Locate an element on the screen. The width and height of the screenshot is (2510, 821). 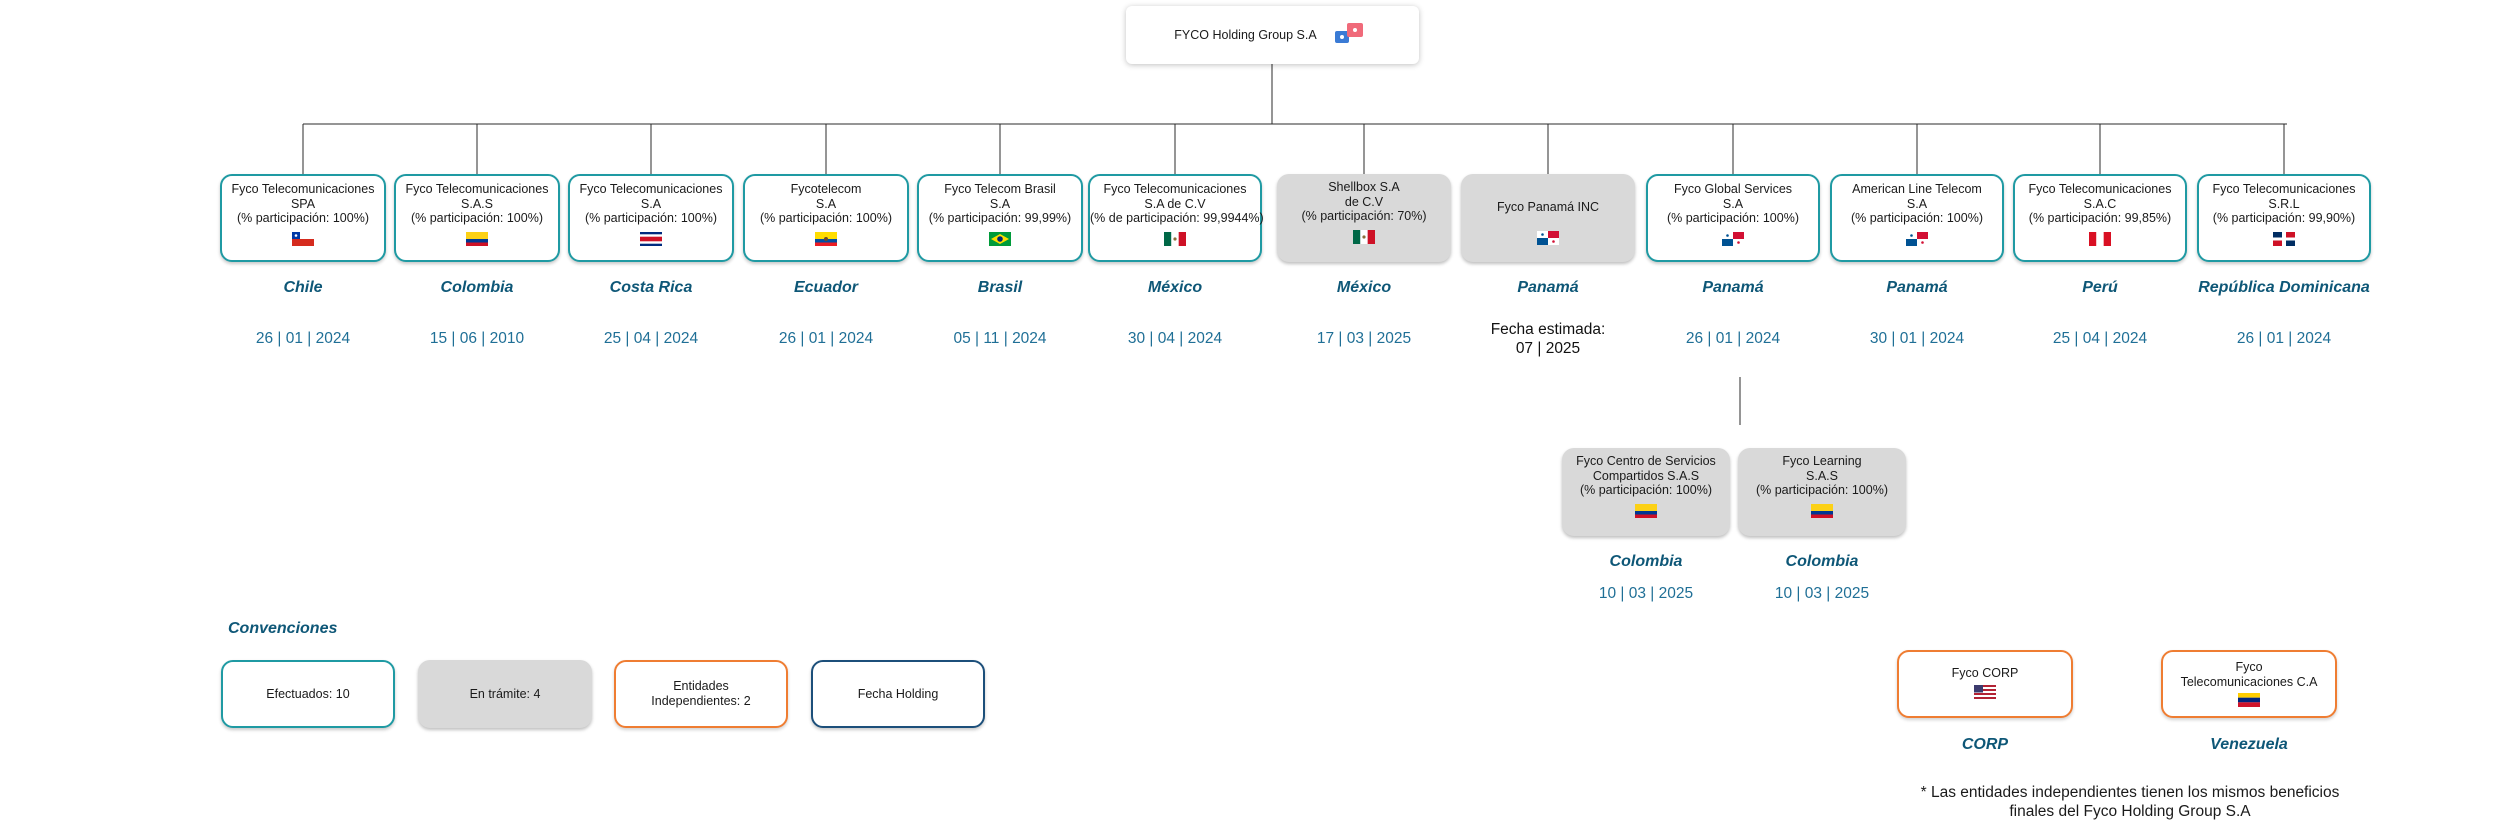
entity-name-line: Fyco Panamá INC is located at coordinates (1548, 207).